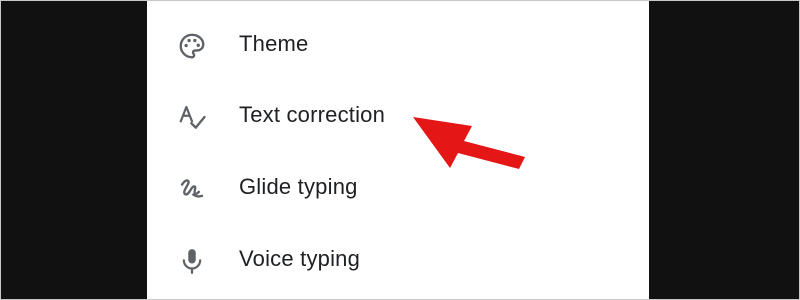 Image resolution: width=800 pixels, height=300 pixels. I want to click on microphone-icon, so click(192, 261).